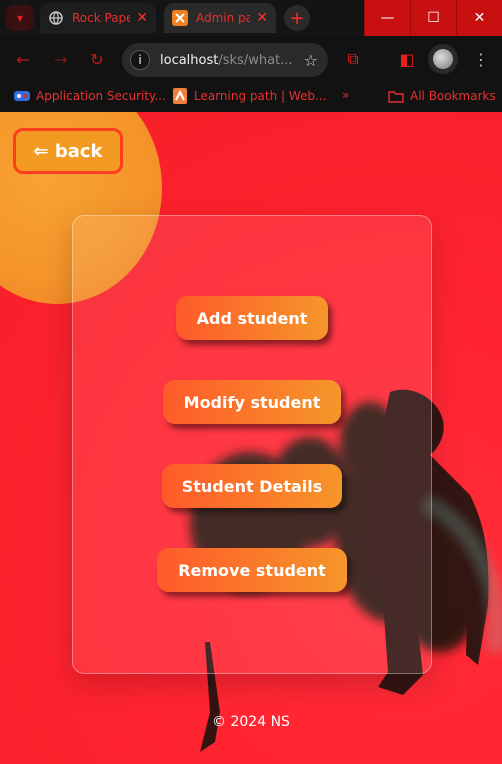 Image resolution: width=502 pixels, height=764 pixels. What do you see at coordinates (97, 59) in the screenshot?
I see `reload-icon: ↻` at bounding box center [97, 59].